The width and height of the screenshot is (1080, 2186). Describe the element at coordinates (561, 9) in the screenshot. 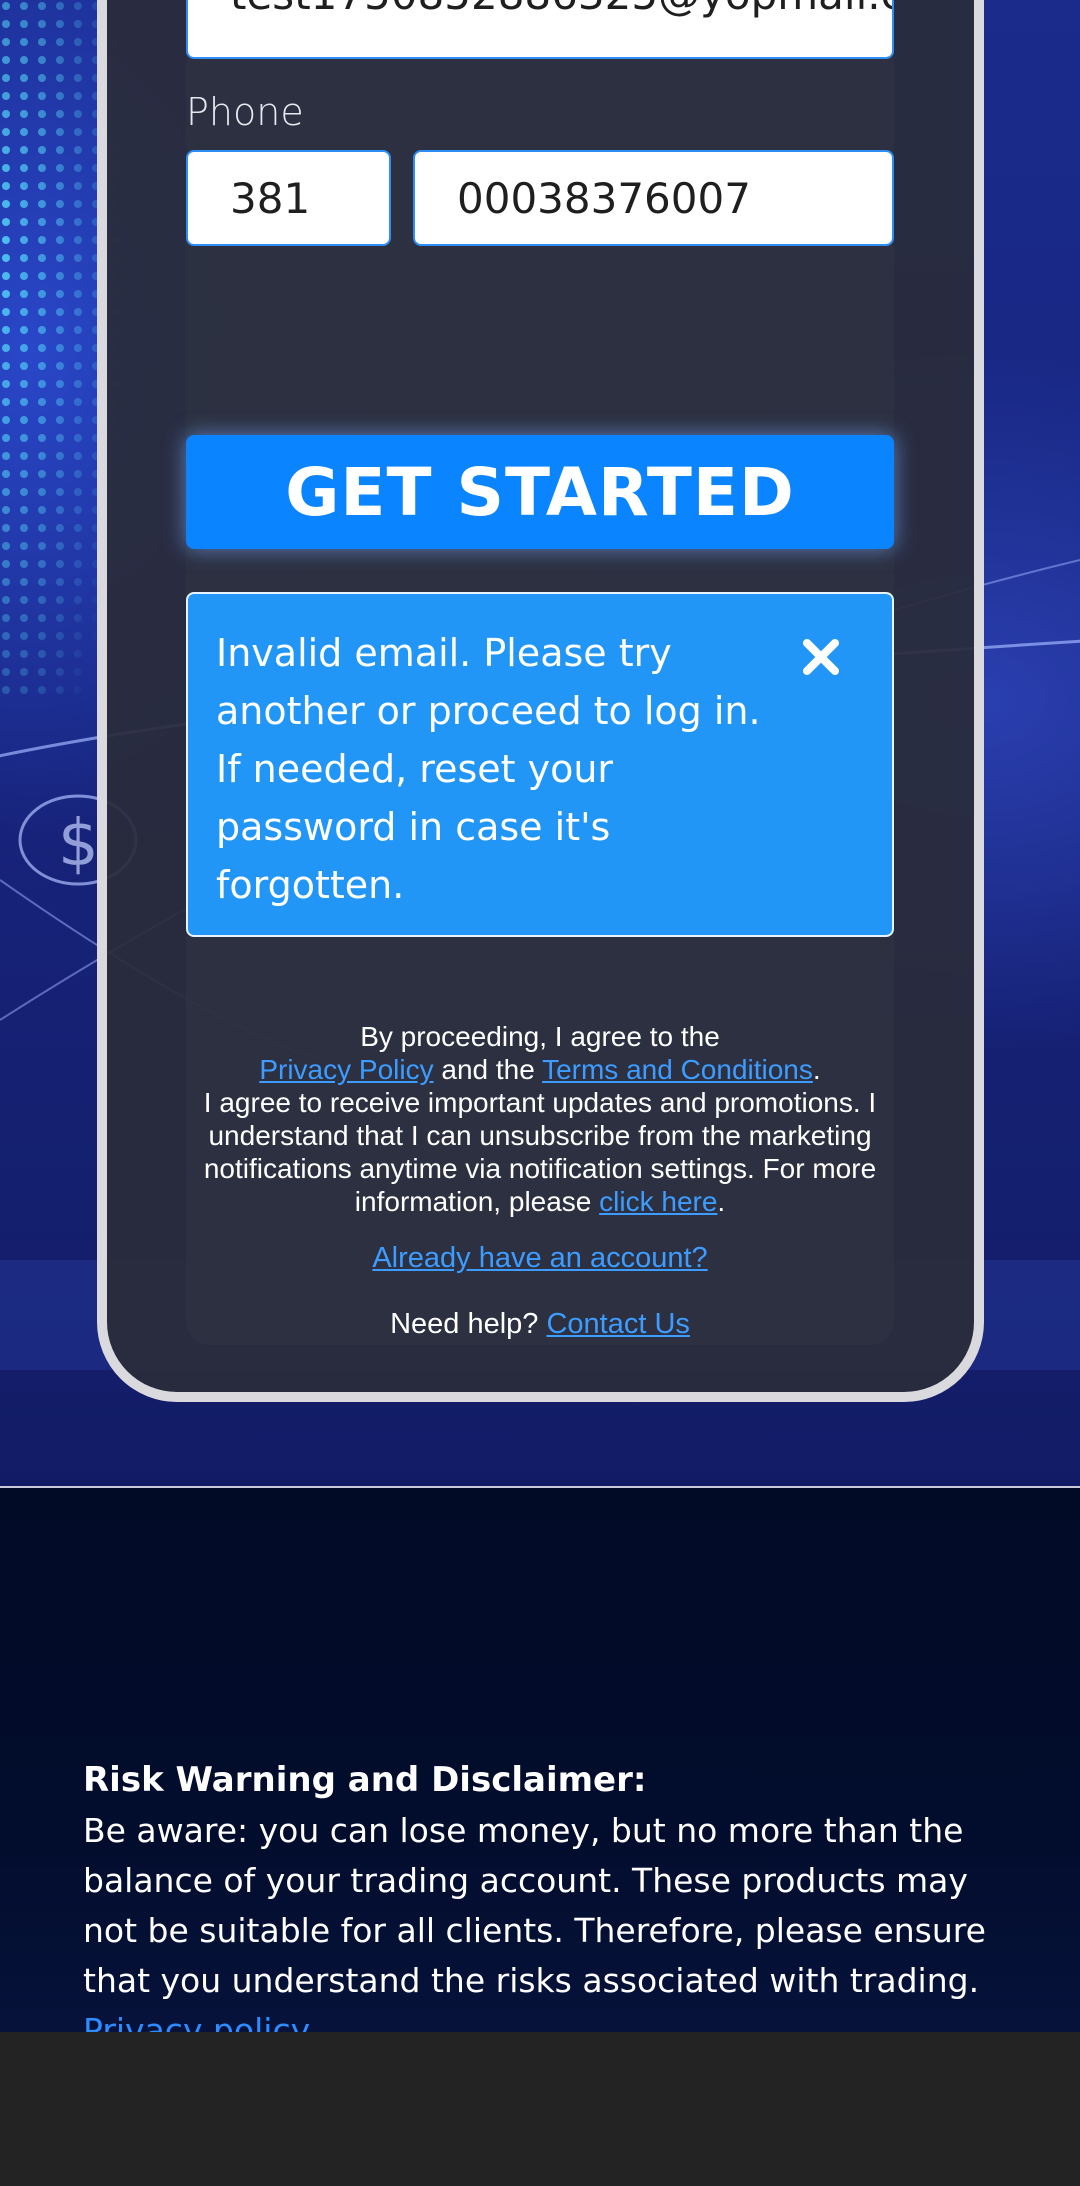

I see `email-field-value: test1750852886325@yopmail.co` at that location.